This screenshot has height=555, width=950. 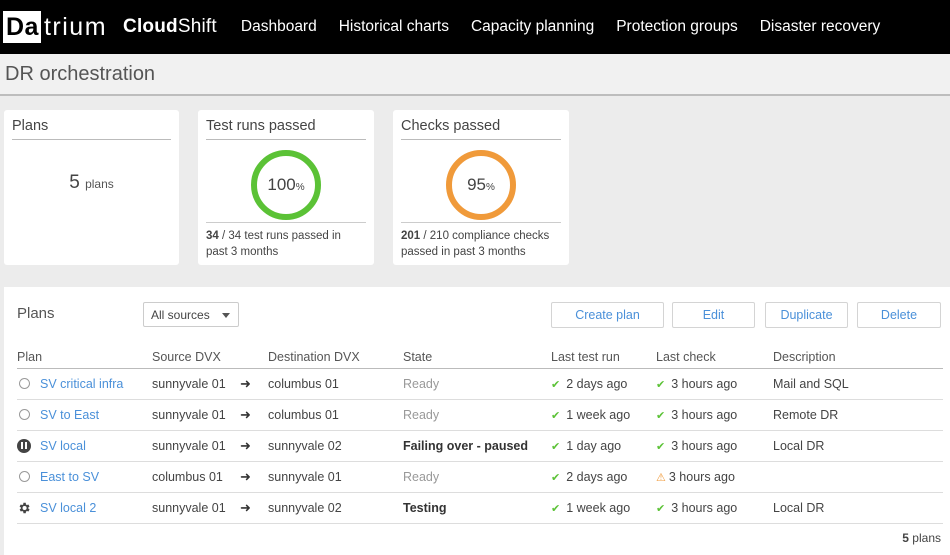 I want to click on plans-total-unit: plans, so click(x=924, y=538).